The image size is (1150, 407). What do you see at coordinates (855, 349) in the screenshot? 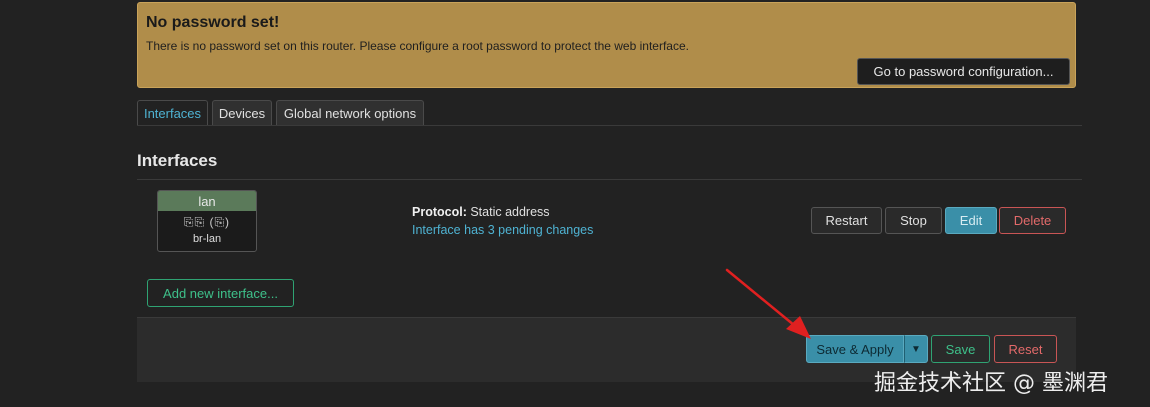
I see `save-apply-button: Save & Apply` at bounding box center [855, 349].